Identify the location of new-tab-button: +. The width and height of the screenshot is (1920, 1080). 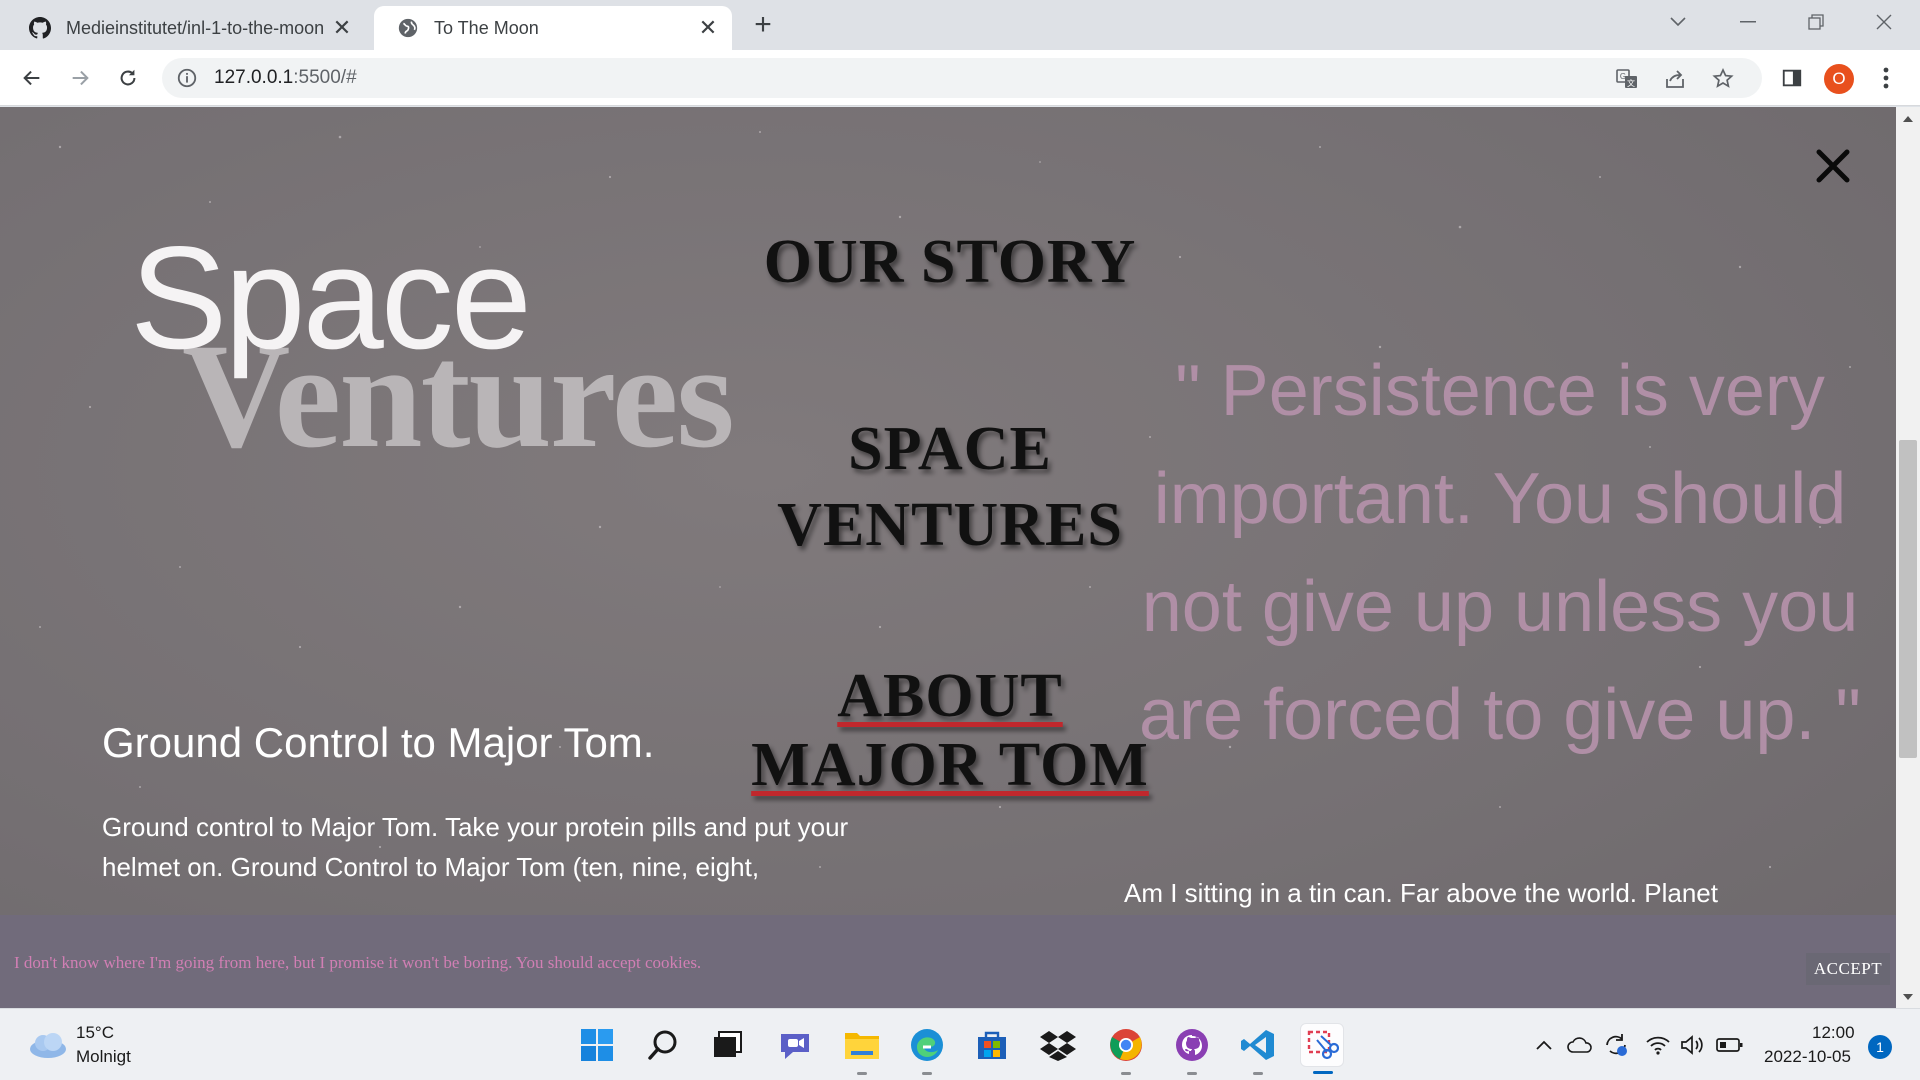
(763, 25).